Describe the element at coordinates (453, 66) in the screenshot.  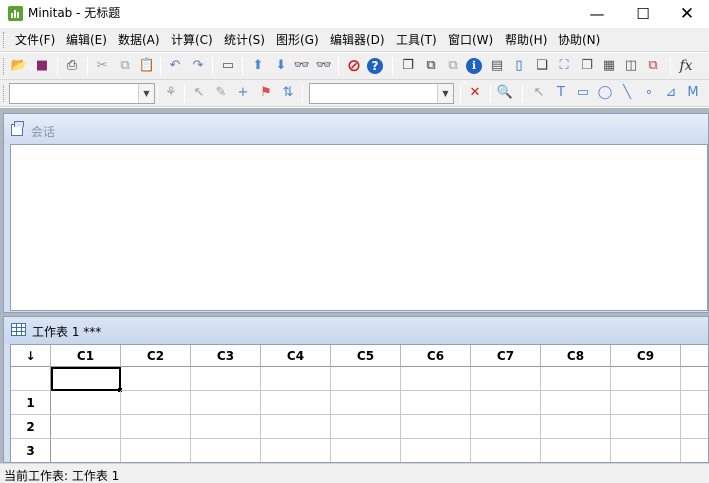
I see `graphs-icon: ⧉` at that location.